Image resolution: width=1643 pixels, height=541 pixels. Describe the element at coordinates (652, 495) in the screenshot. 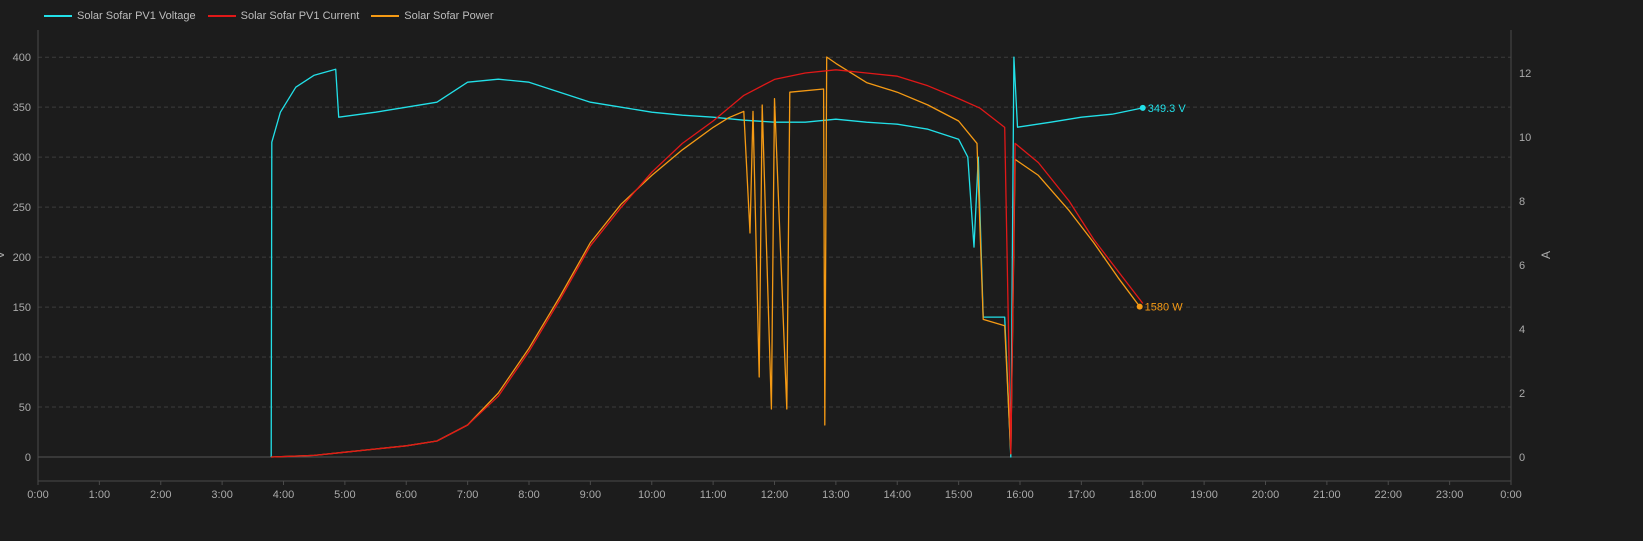

I see `x-tick-label: 10:00` at that location.